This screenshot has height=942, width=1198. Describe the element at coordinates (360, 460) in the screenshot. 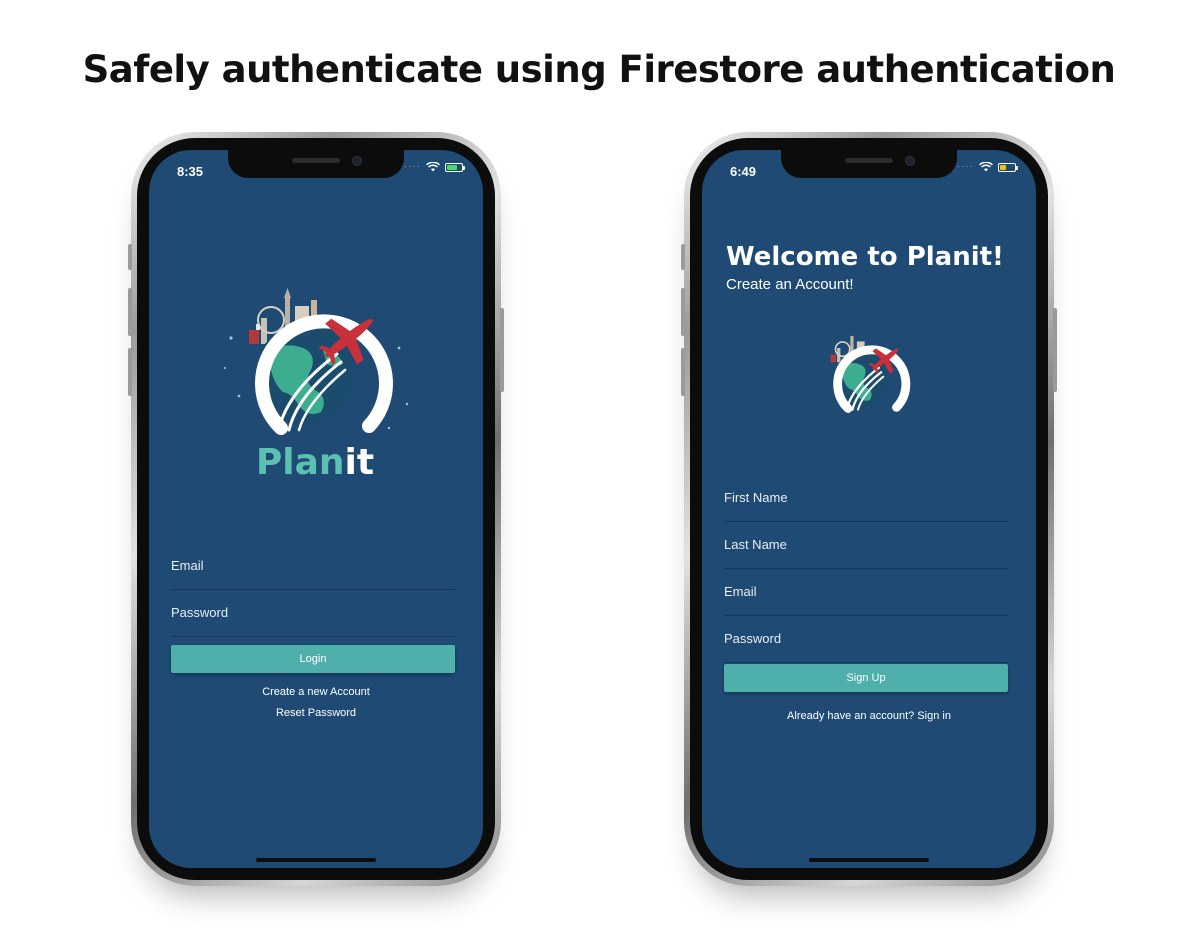

I see `brand-part2: it` at that location.